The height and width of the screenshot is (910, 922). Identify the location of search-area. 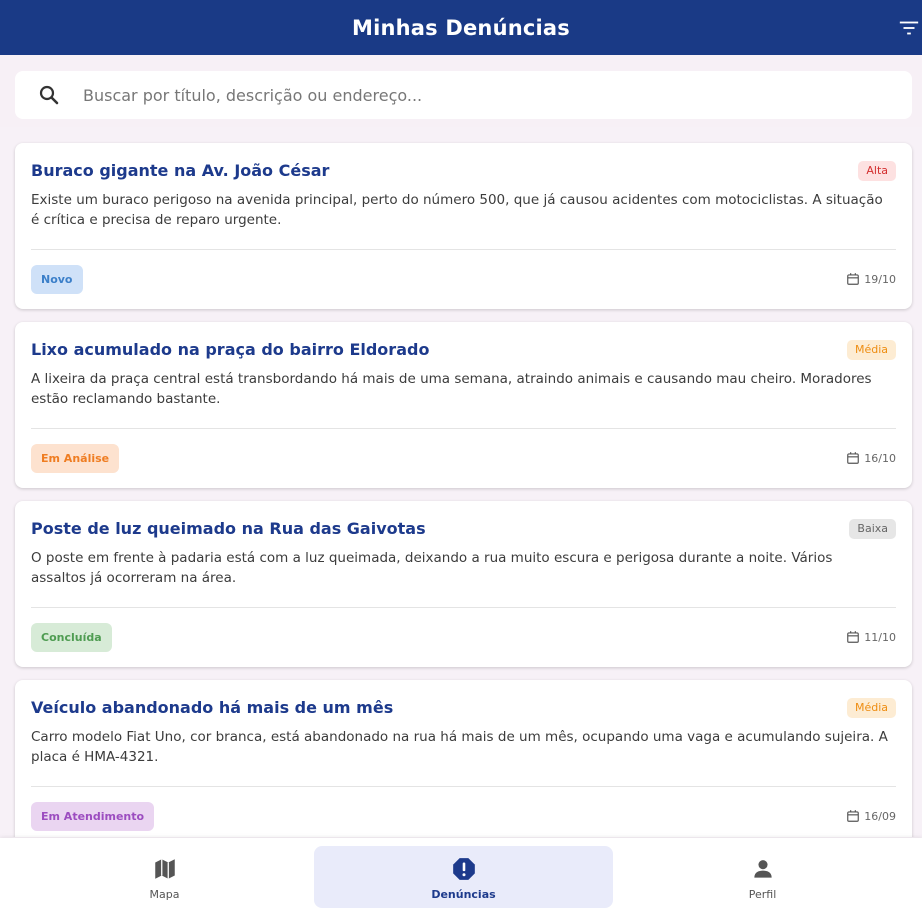
(461, 91).